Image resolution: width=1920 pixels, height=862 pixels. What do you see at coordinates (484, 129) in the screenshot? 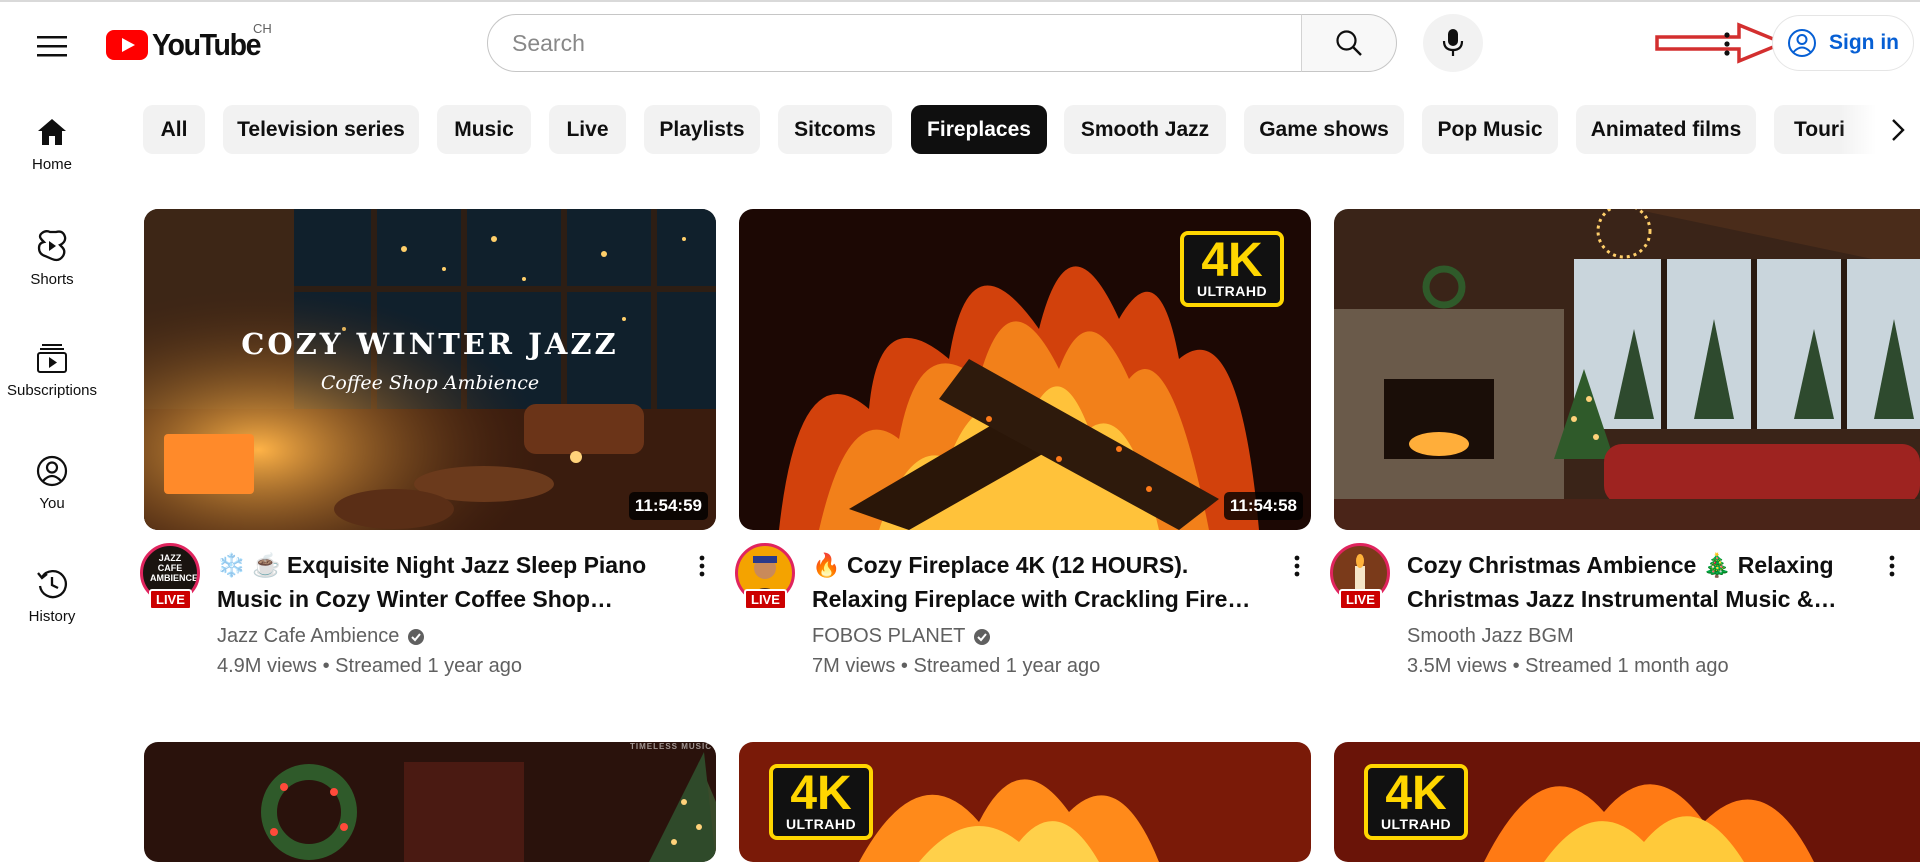
I see `chip-music: Music` at bounding box center [484, 129].